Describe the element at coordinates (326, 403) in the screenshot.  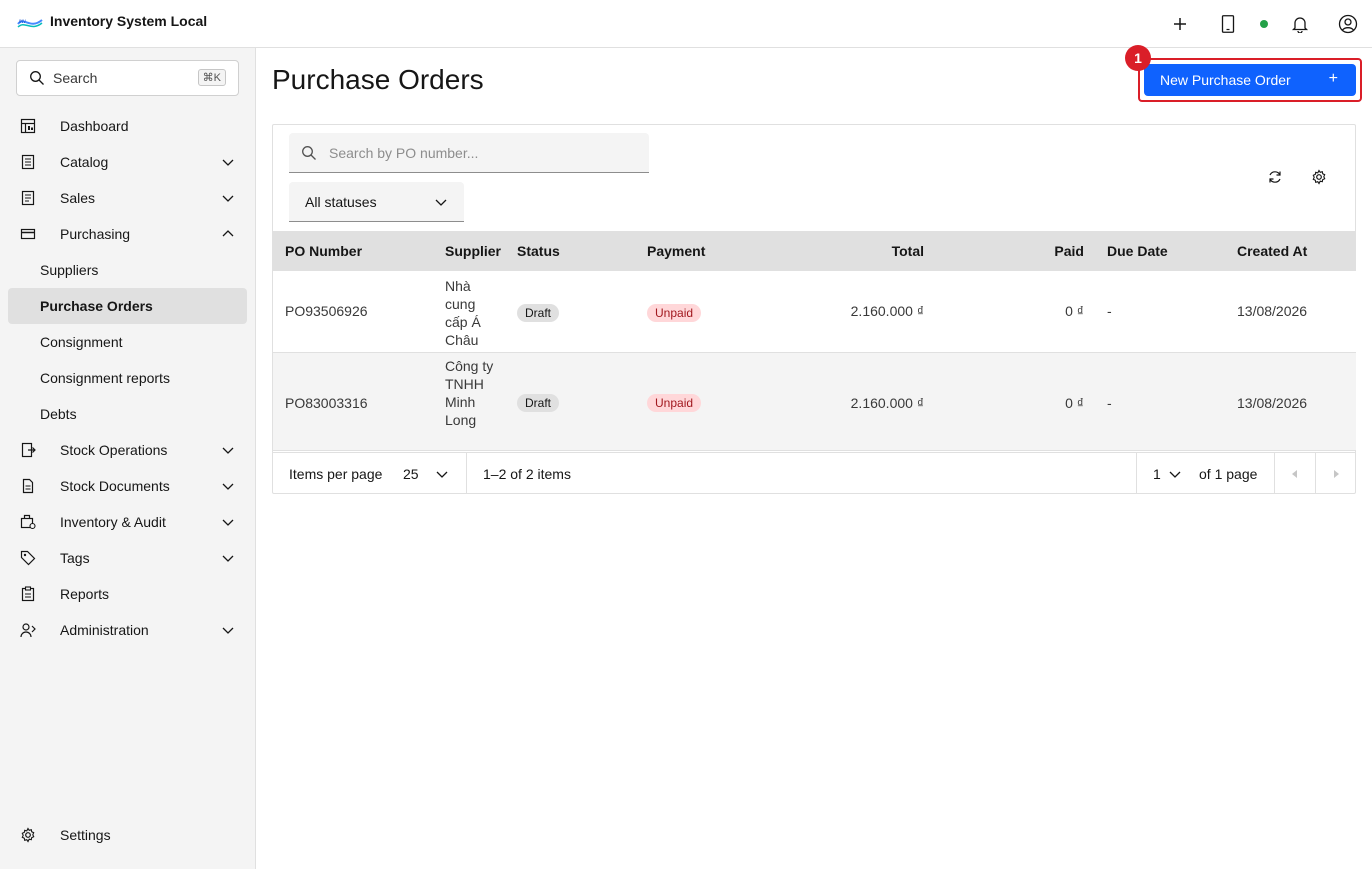
I see `po-number-cell: PO83003316` at that location.